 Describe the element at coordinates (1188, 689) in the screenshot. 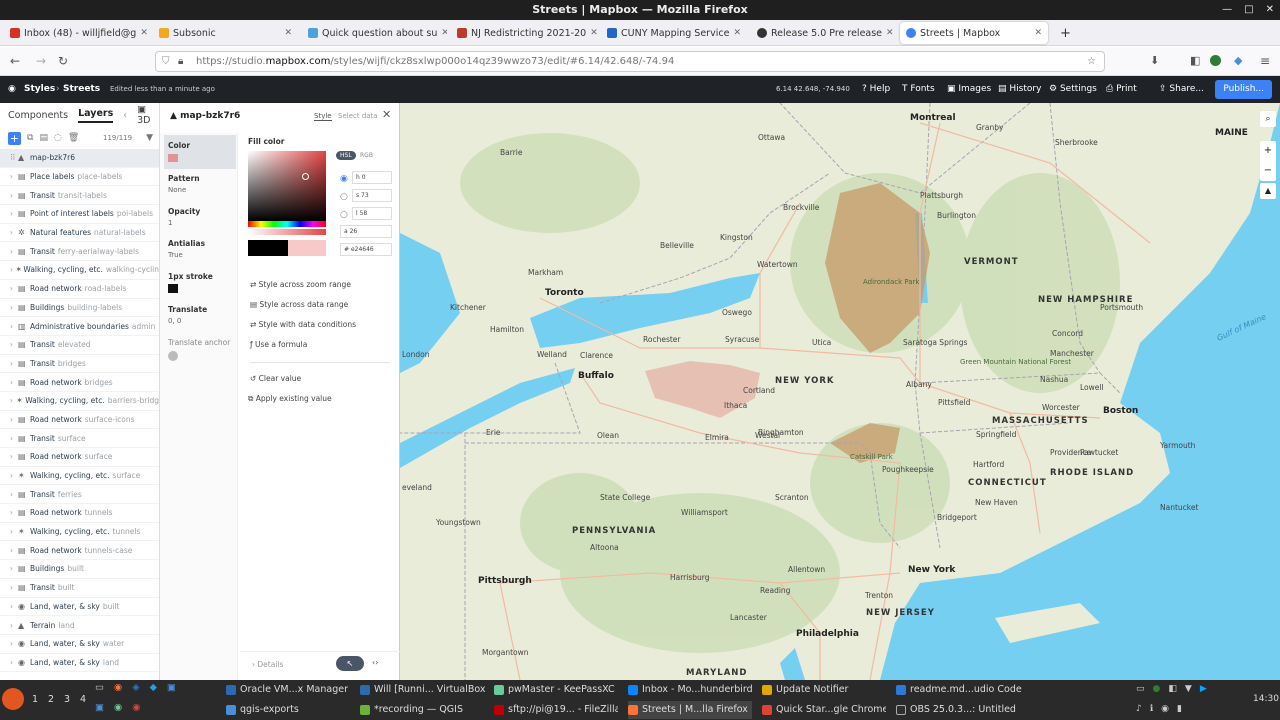

I see `tray-arrow-icon: ▼` at that location.